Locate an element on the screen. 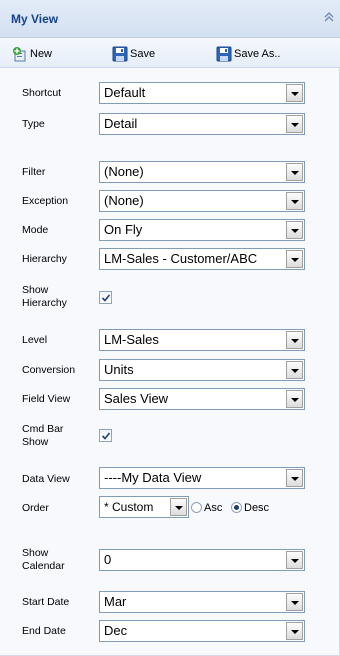 The image size is (340, 656). filter-select: (None) is located at coordinates (202, 172).